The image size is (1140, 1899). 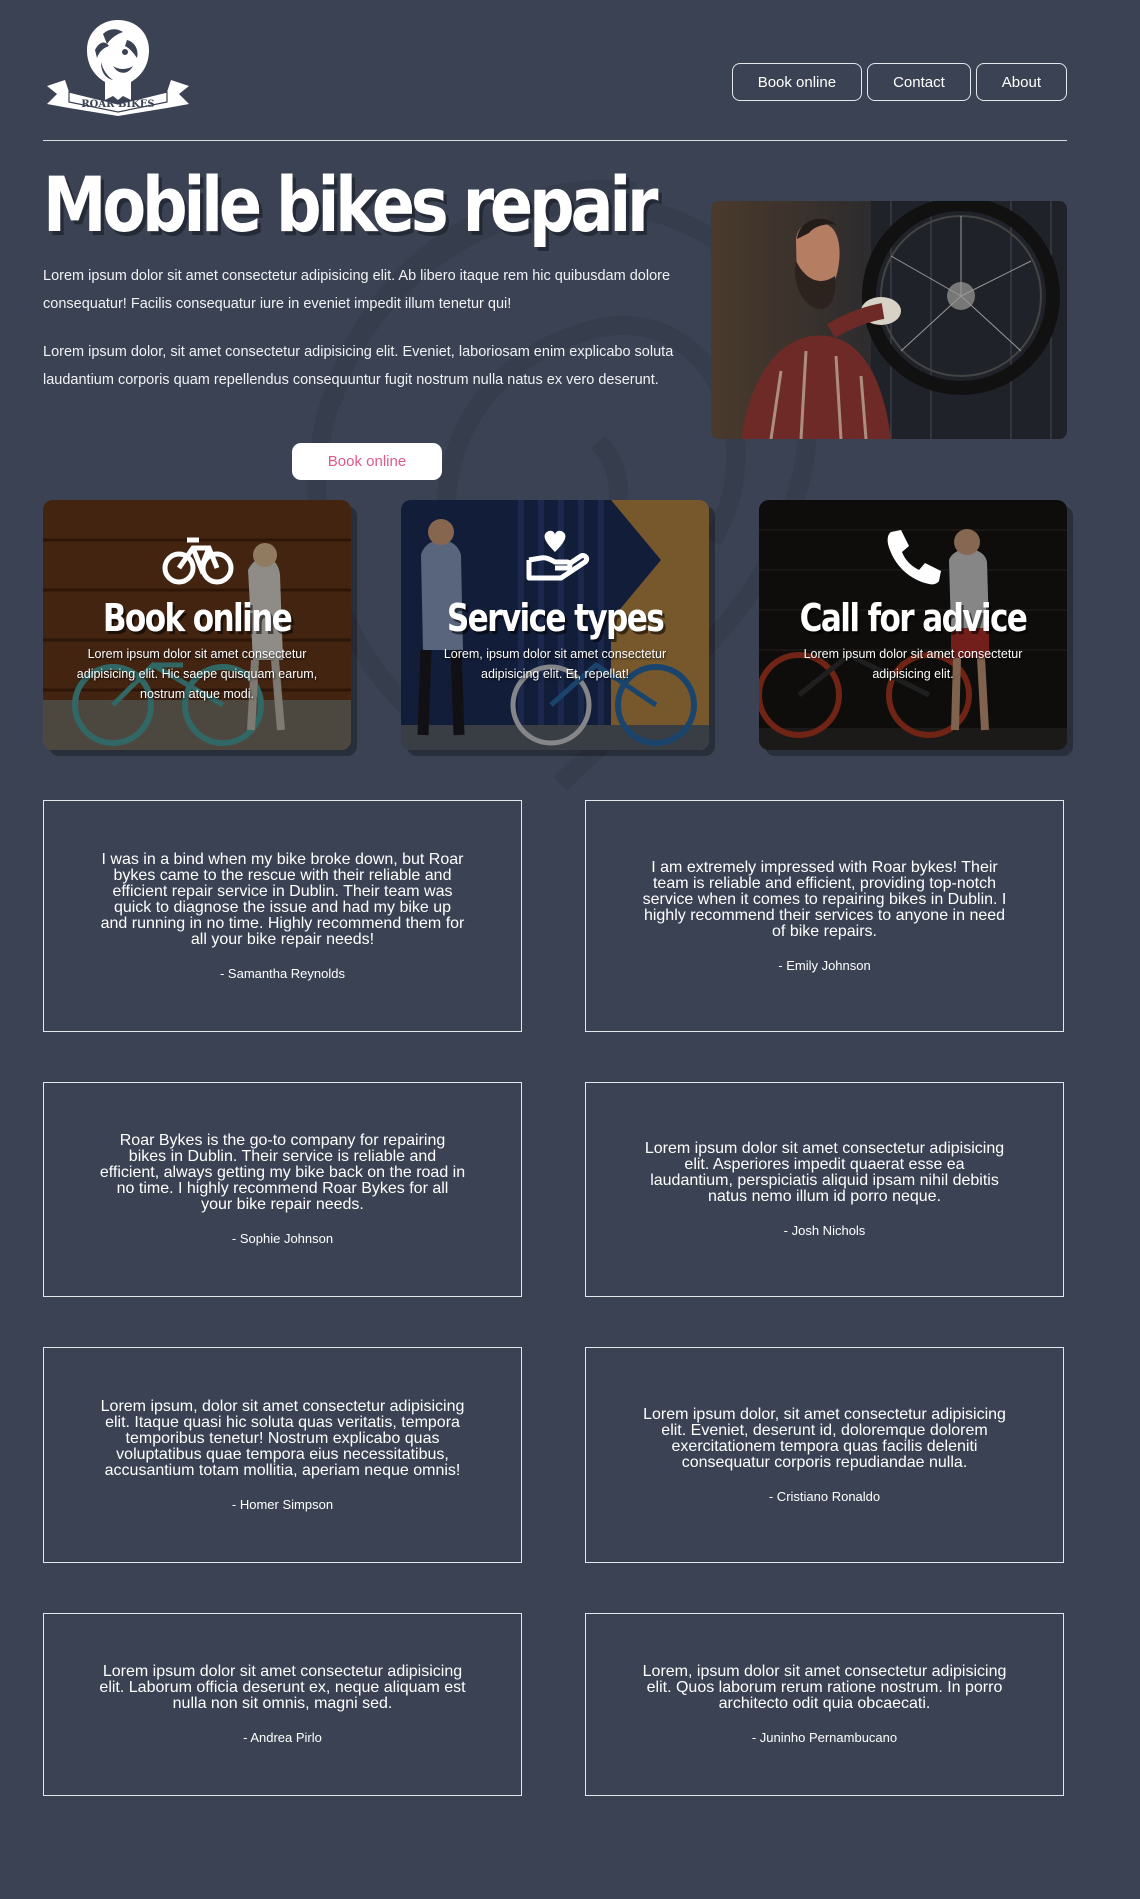 I want to click on phone-icon, so click(x=914, y=557).